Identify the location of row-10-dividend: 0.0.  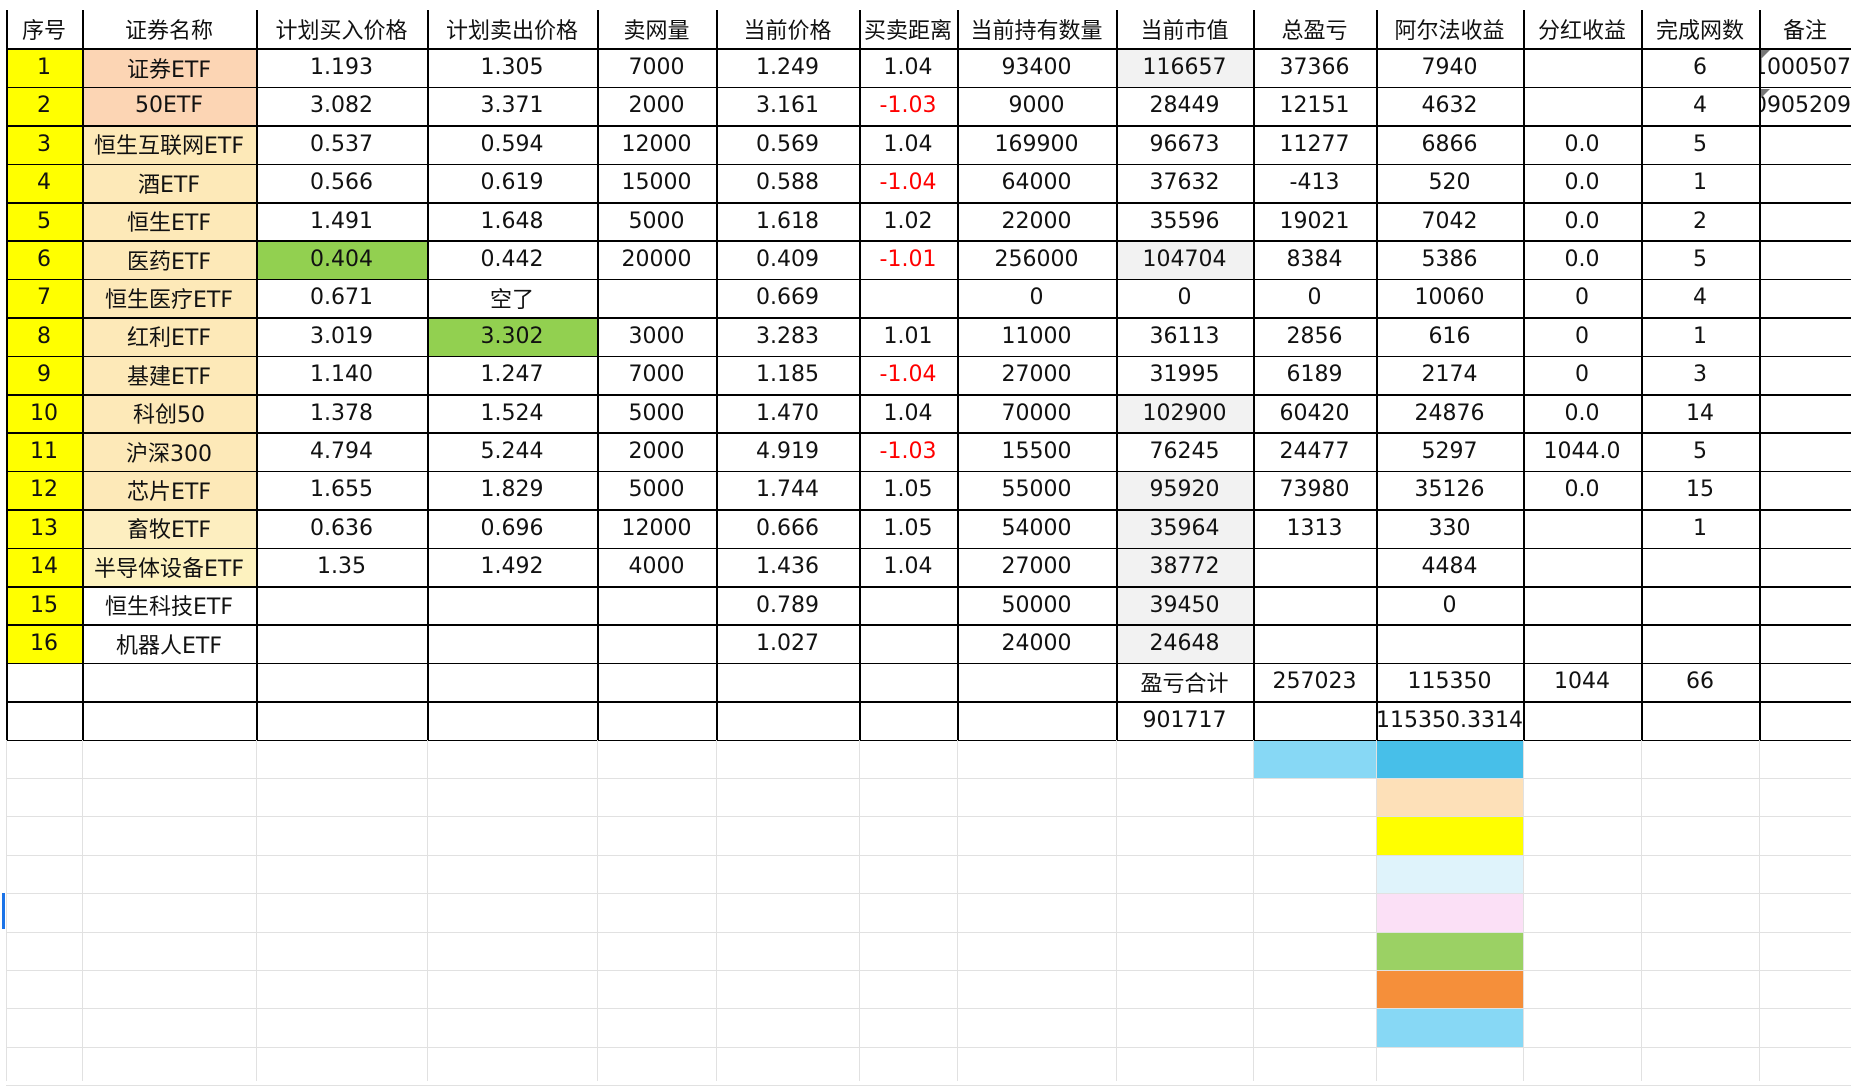
(1582, 413).